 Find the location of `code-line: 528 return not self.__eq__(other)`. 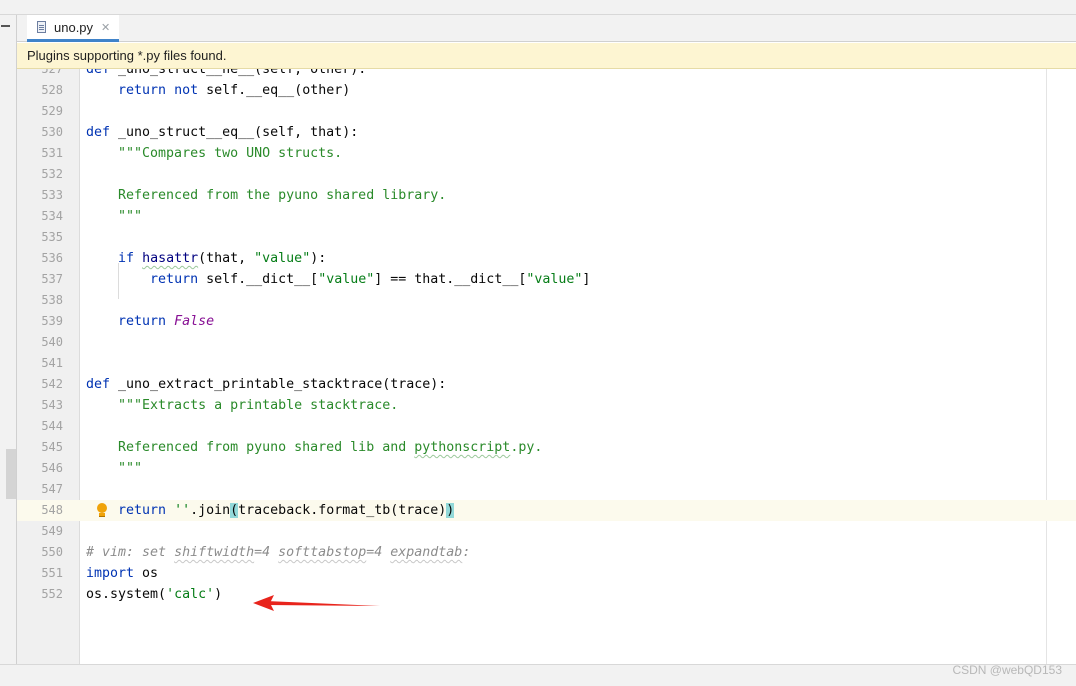

code-line: 528 return not self.__eq__(other) is located at coordinates (546, 90).